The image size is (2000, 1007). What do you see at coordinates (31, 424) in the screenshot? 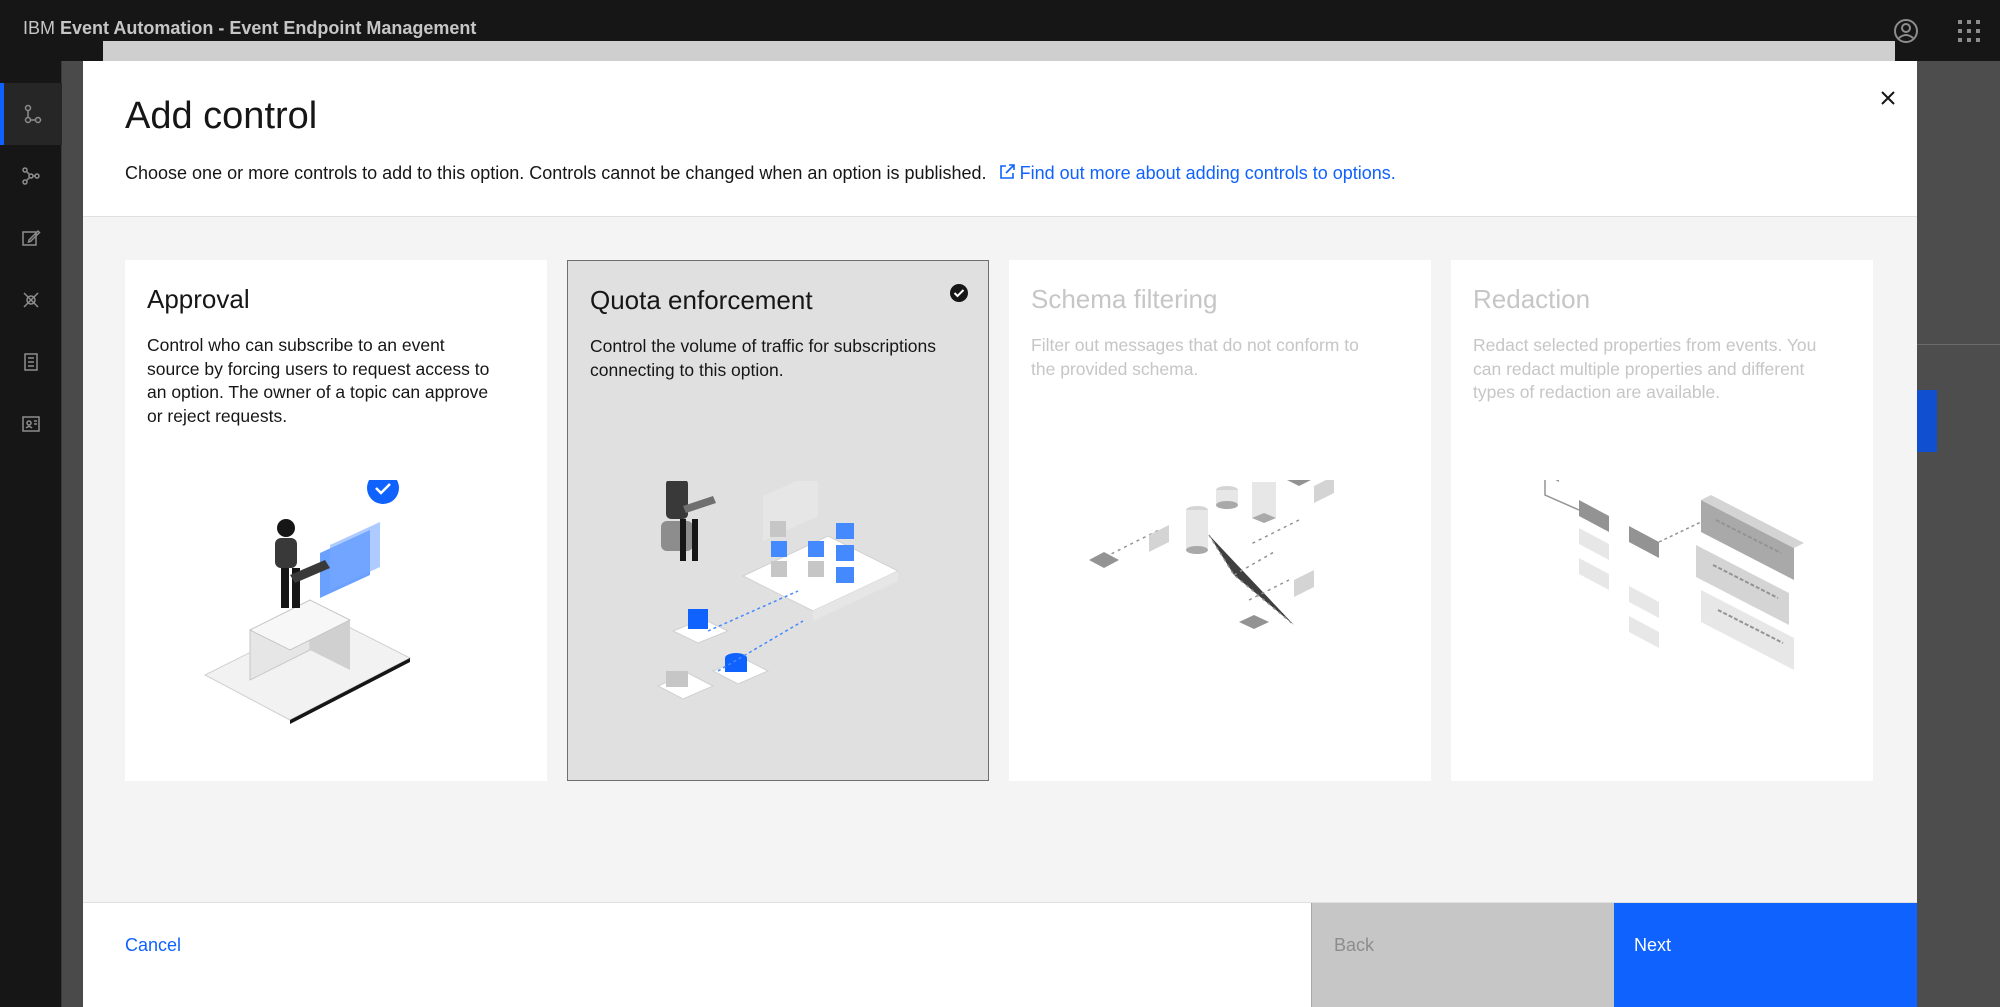
I see `id-badge-icon` at bounding box center [31, 424].